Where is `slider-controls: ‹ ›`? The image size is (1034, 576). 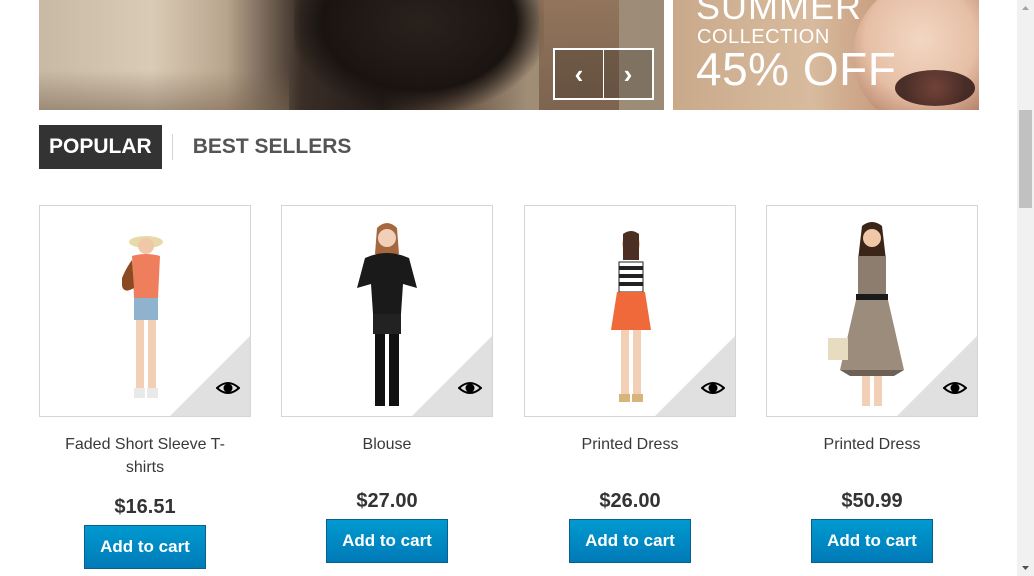
slider-controls: ‹ › is located at coordinates (603, 74).